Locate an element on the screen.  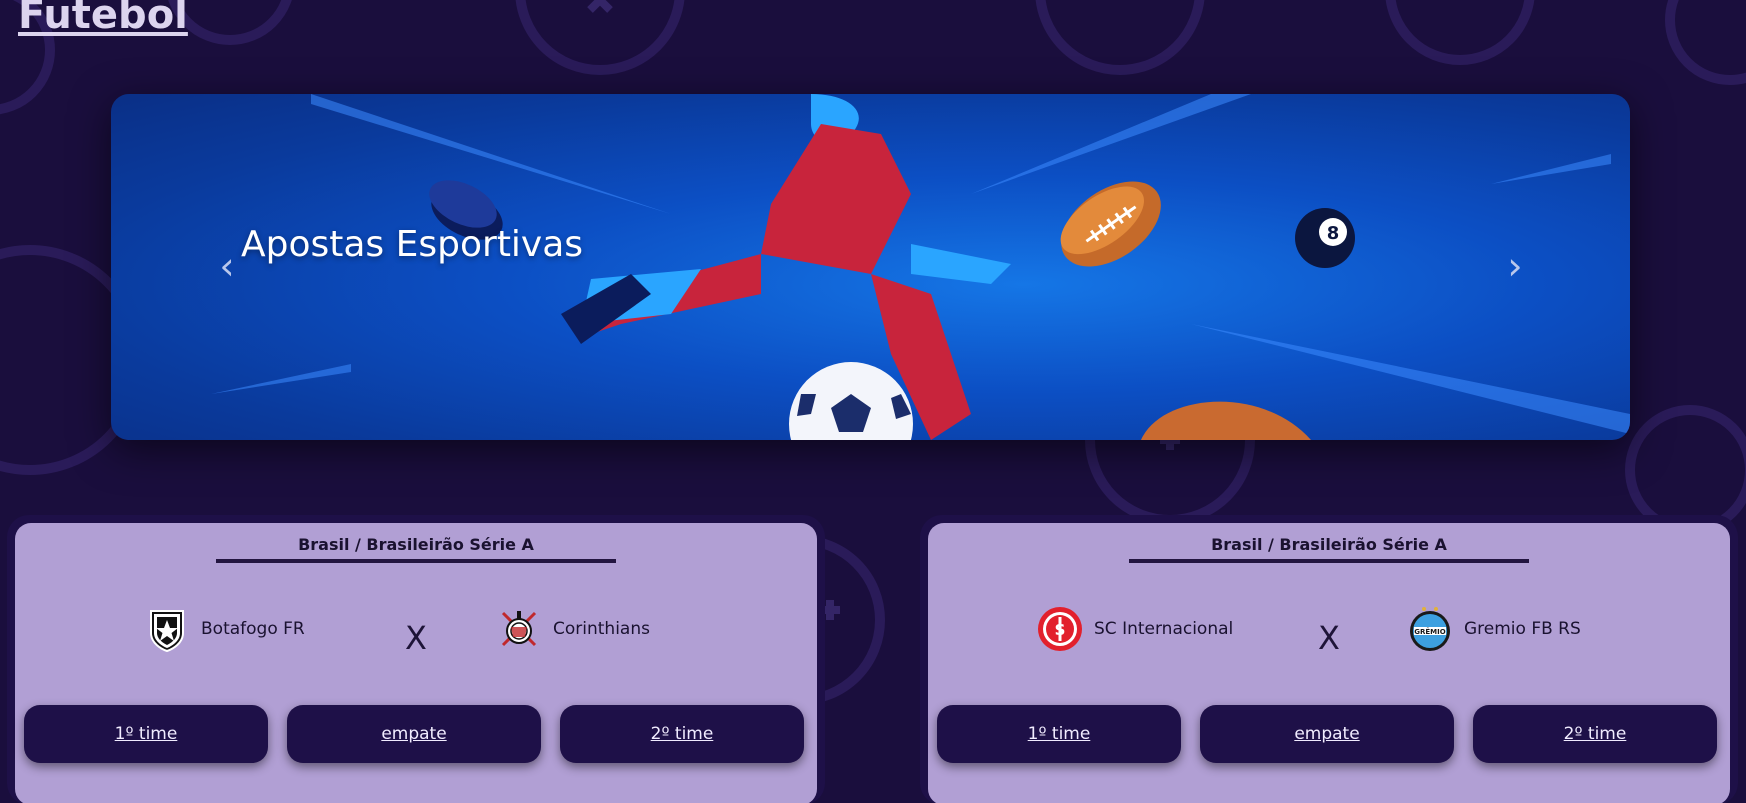
gremio-crest-icon: GRÊMIO is located at coordinates (1430, 629).